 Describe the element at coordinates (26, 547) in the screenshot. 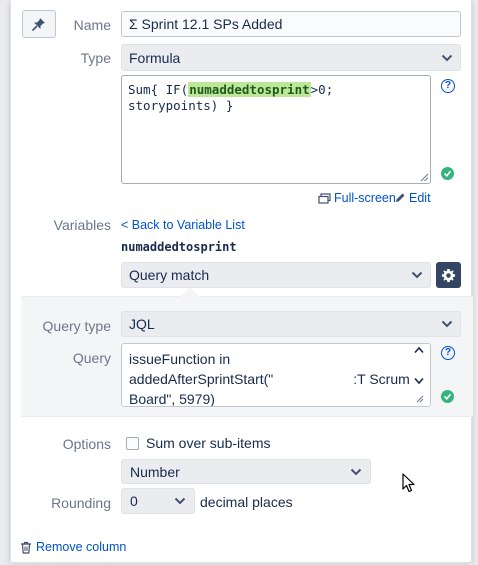

I see `trash-icon` at that location.